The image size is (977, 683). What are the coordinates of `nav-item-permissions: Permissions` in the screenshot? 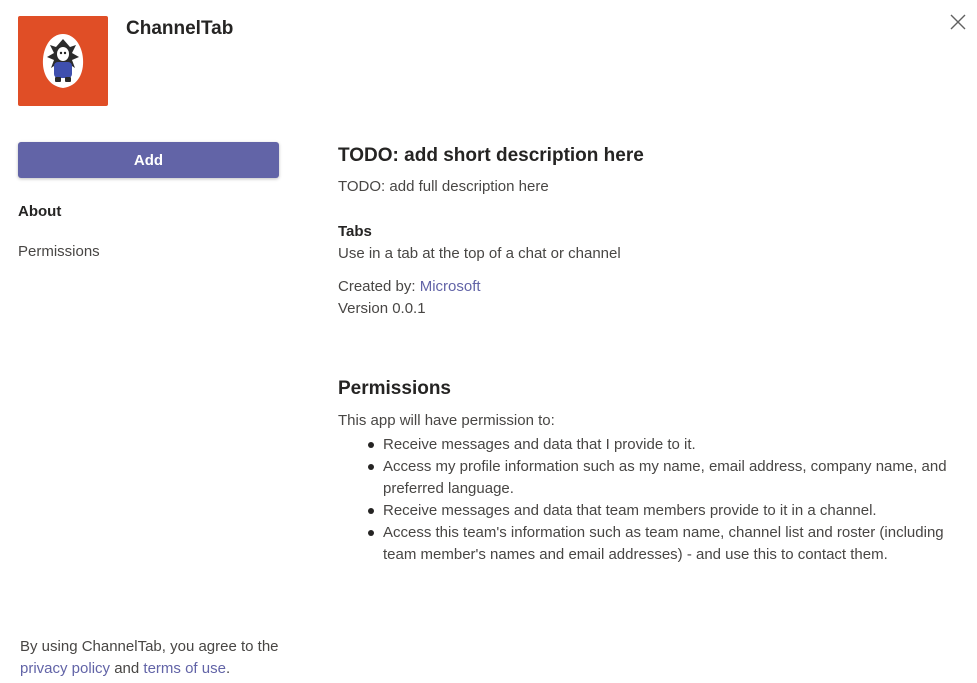 It's located at (59, 251).